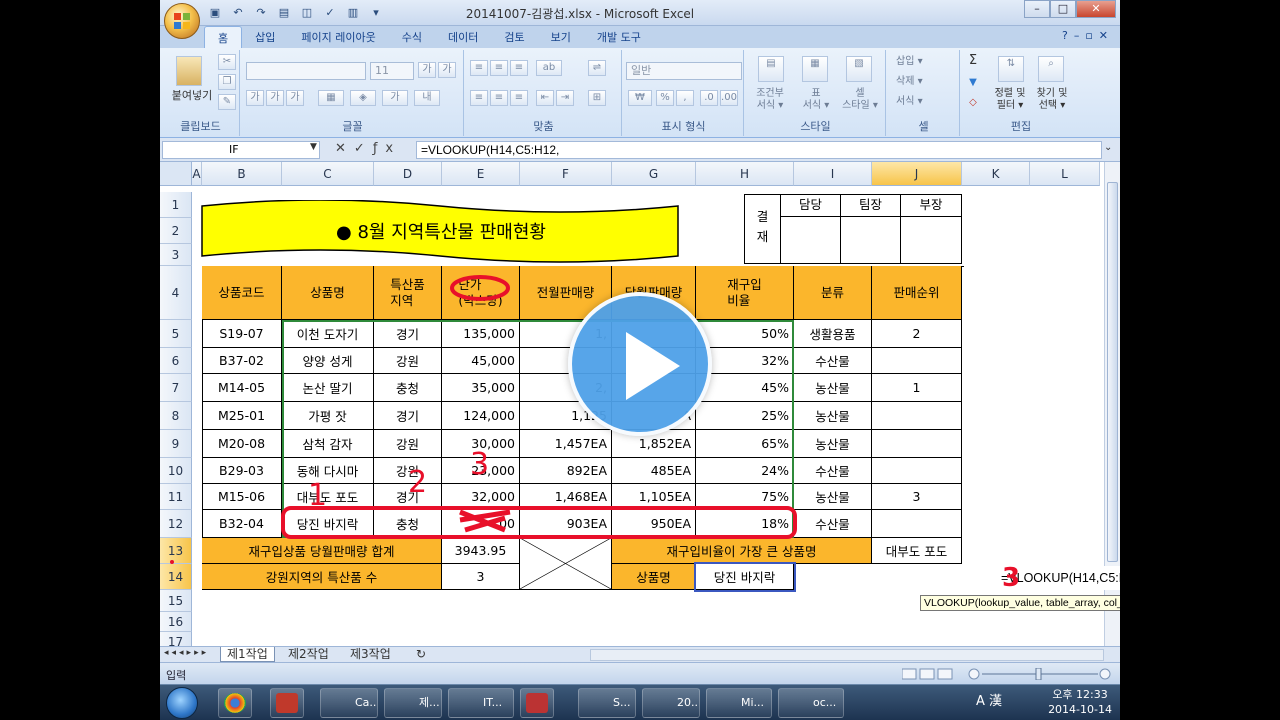  What do you see at coordinates (176, 255) in the screenshot?
I see `row-header-3: 3` at bounding box center [176, 255].